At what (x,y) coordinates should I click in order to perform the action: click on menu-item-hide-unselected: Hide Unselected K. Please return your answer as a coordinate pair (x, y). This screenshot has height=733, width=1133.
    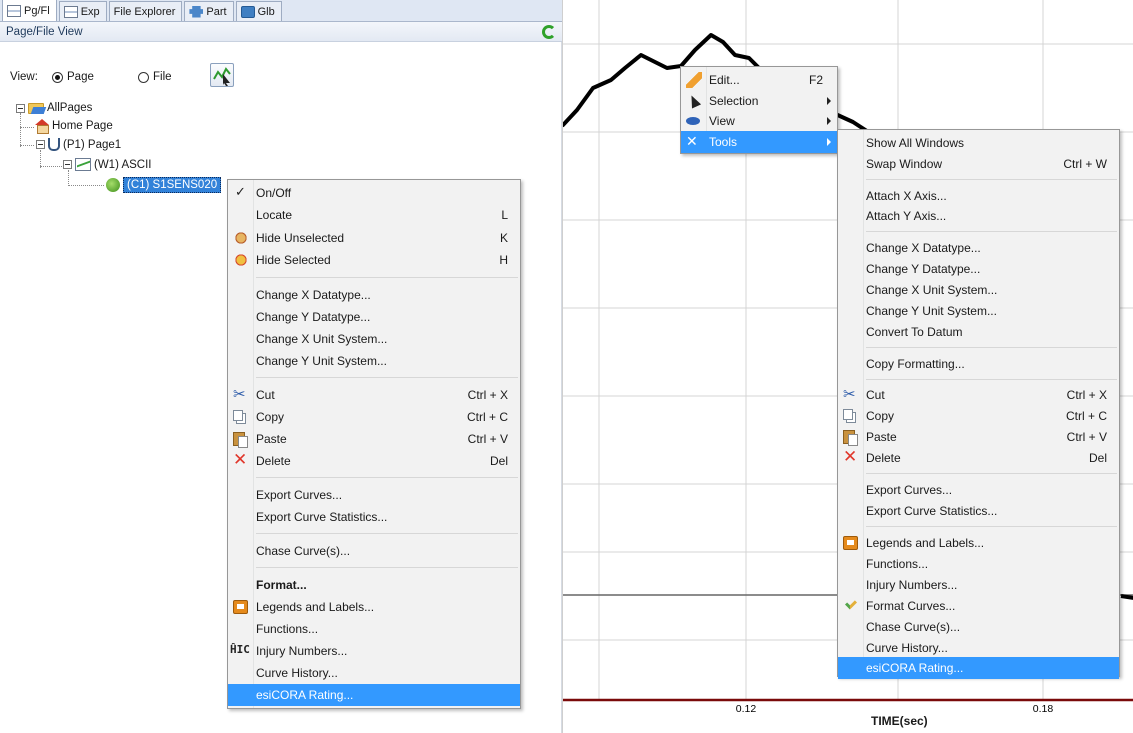
    Looking at the image, I should click on (374, 238).